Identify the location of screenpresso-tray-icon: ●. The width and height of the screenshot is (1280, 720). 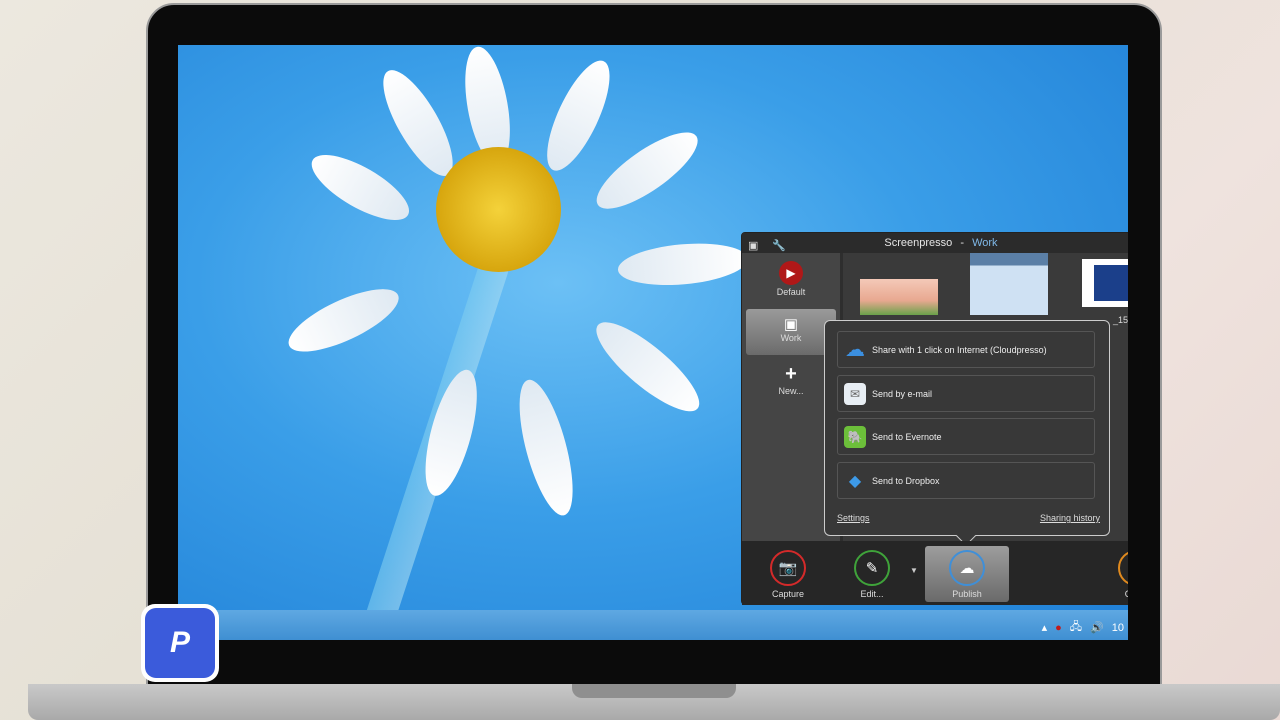
(1058, 628).